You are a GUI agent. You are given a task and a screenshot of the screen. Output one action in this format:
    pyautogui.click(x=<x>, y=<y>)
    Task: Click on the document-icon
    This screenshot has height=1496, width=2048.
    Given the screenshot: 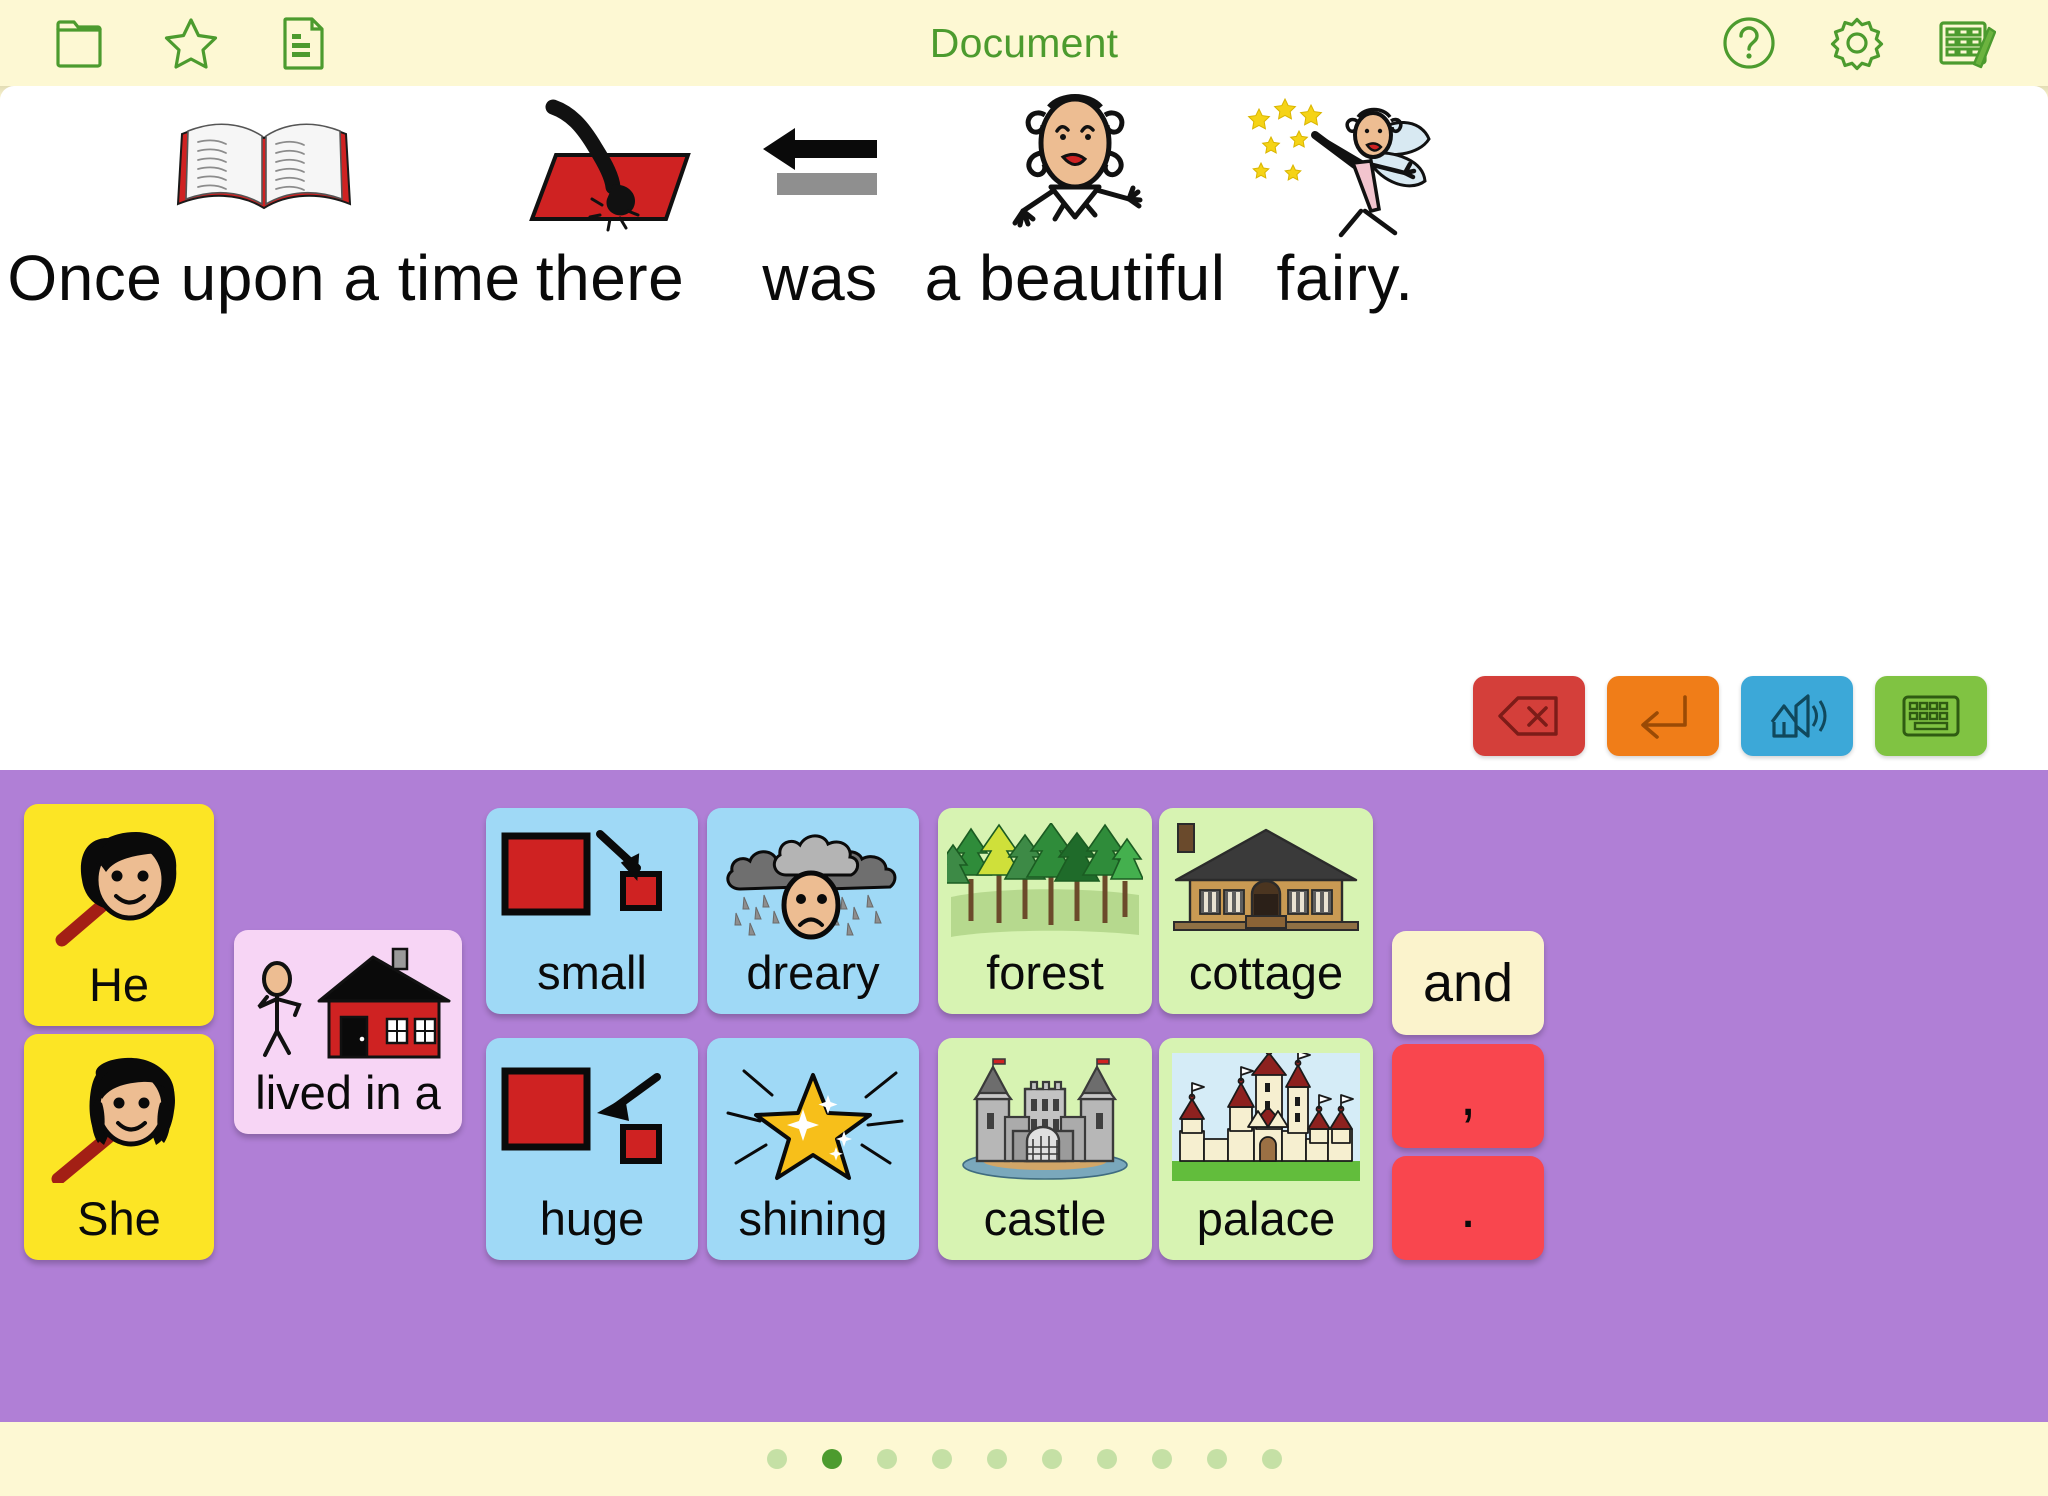 What is the action you would take?
    pyautogui.click(x=303, y=43)
    